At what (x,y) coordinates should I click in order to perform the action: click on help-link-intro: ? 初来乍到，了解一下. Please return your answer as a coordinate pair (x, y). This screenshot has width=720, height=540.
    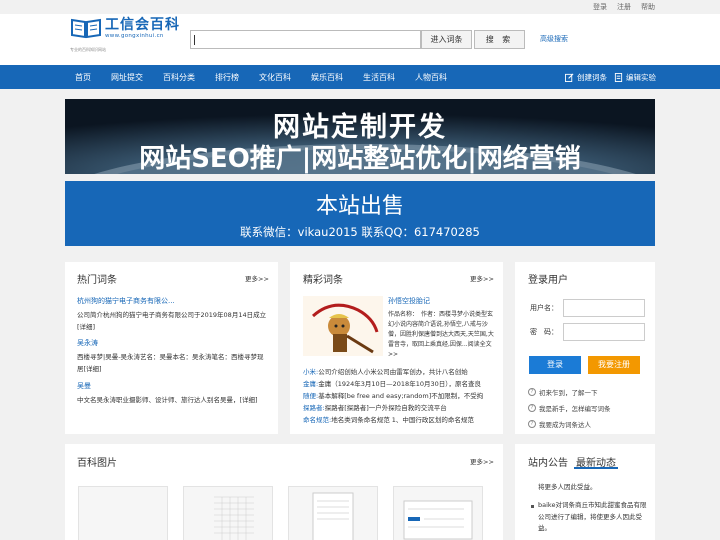
    Looking at the image, I should click on (563, 392).